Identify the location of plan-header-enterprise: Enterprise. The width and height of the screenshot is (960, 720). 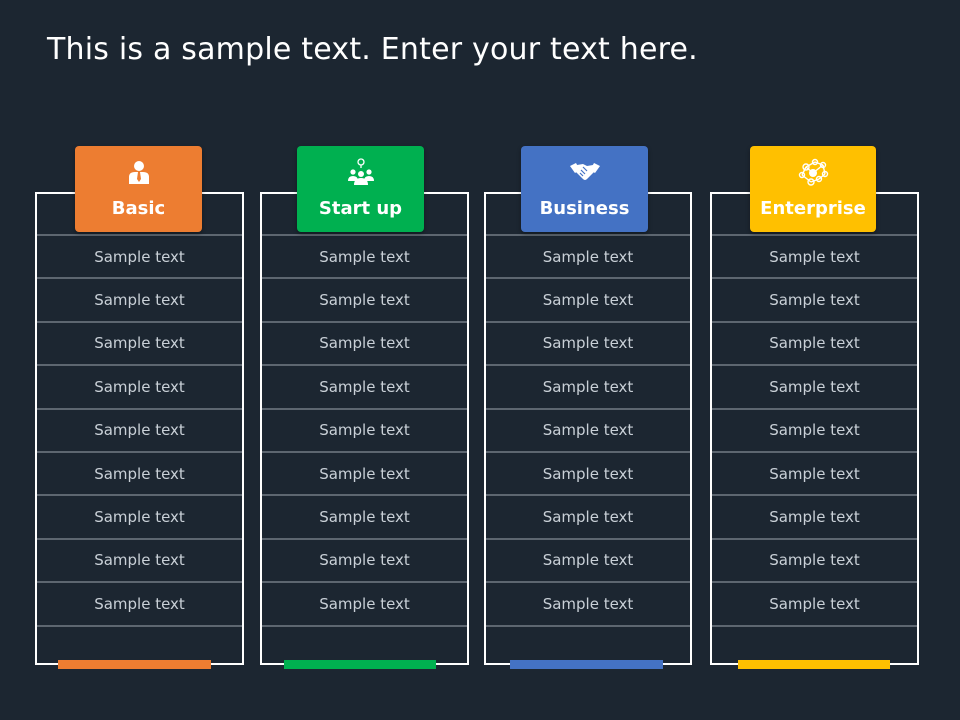
(813, 189).